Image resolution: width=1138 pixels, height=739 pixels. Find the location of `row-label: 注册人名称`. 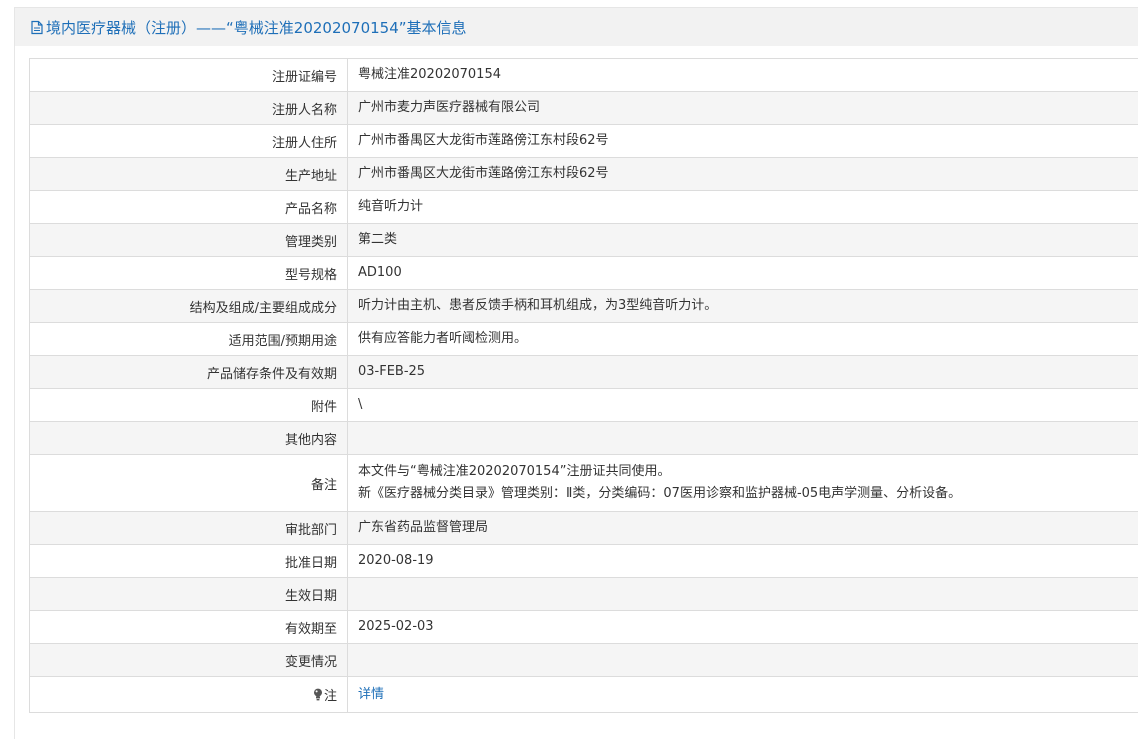

row-label: 注册人名称 is located at coordinates (188, 108).